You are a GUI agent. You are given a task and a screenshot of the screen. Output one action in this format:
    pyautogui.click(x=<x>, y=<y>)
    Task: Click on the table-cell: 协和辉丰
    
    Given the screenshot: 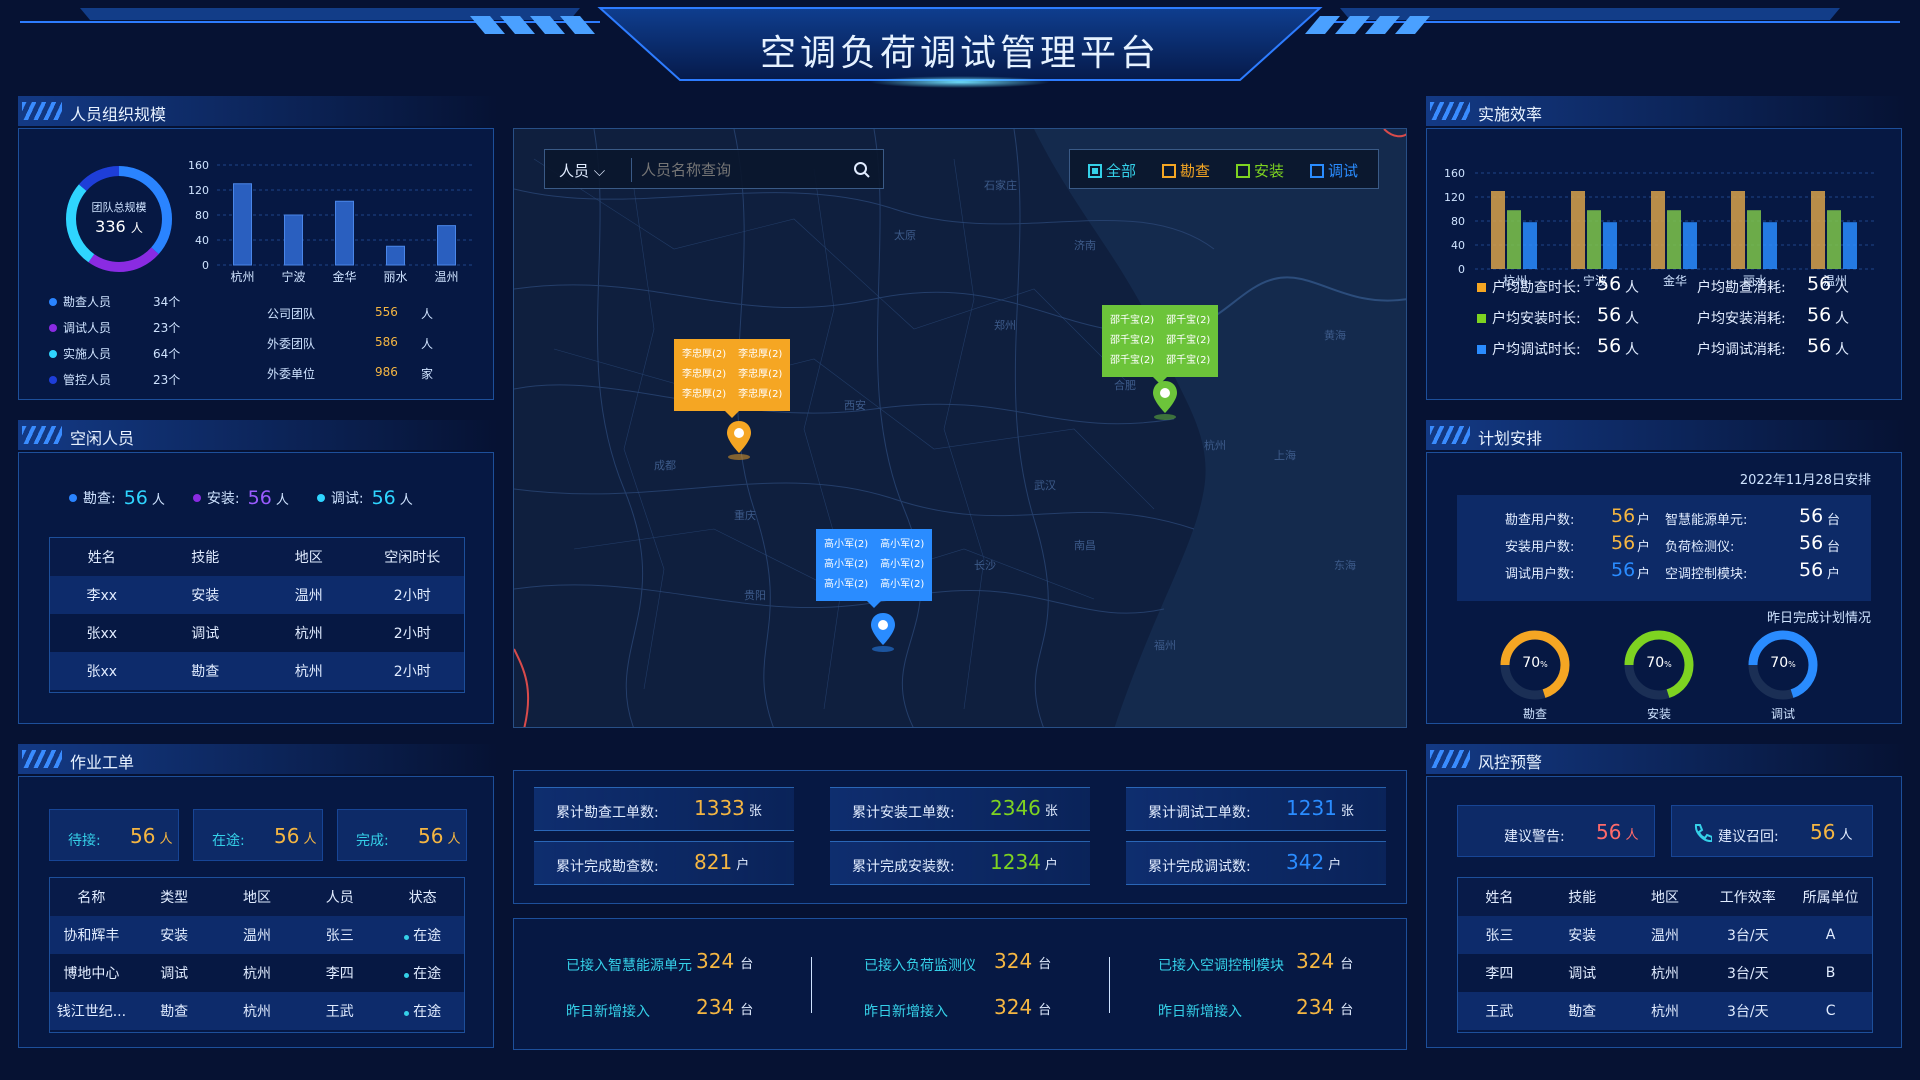 What is the action you would take?
    pyautogui.click(x=91, y=936)
    